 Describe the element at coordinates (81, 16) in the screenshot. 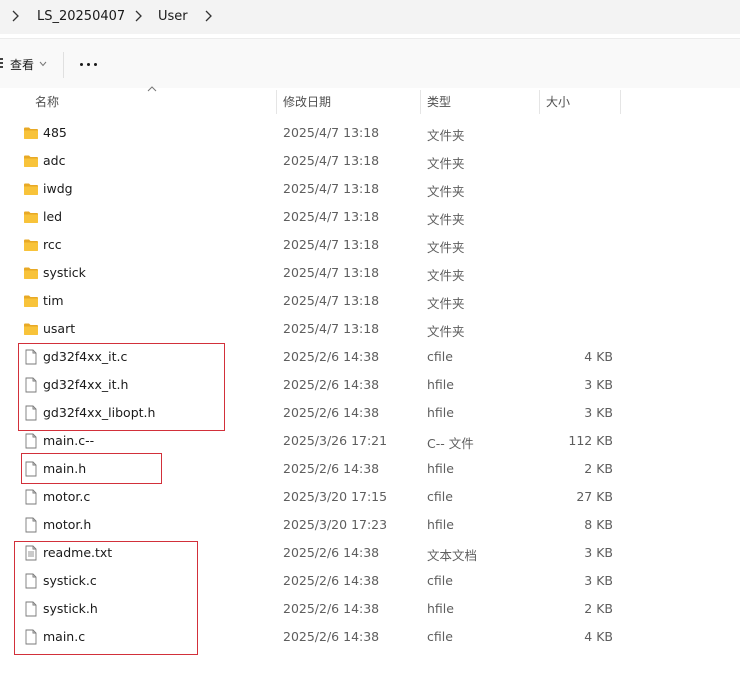

I see `breadcrumb-item-ls-20250407: LS_20250407` at that location.